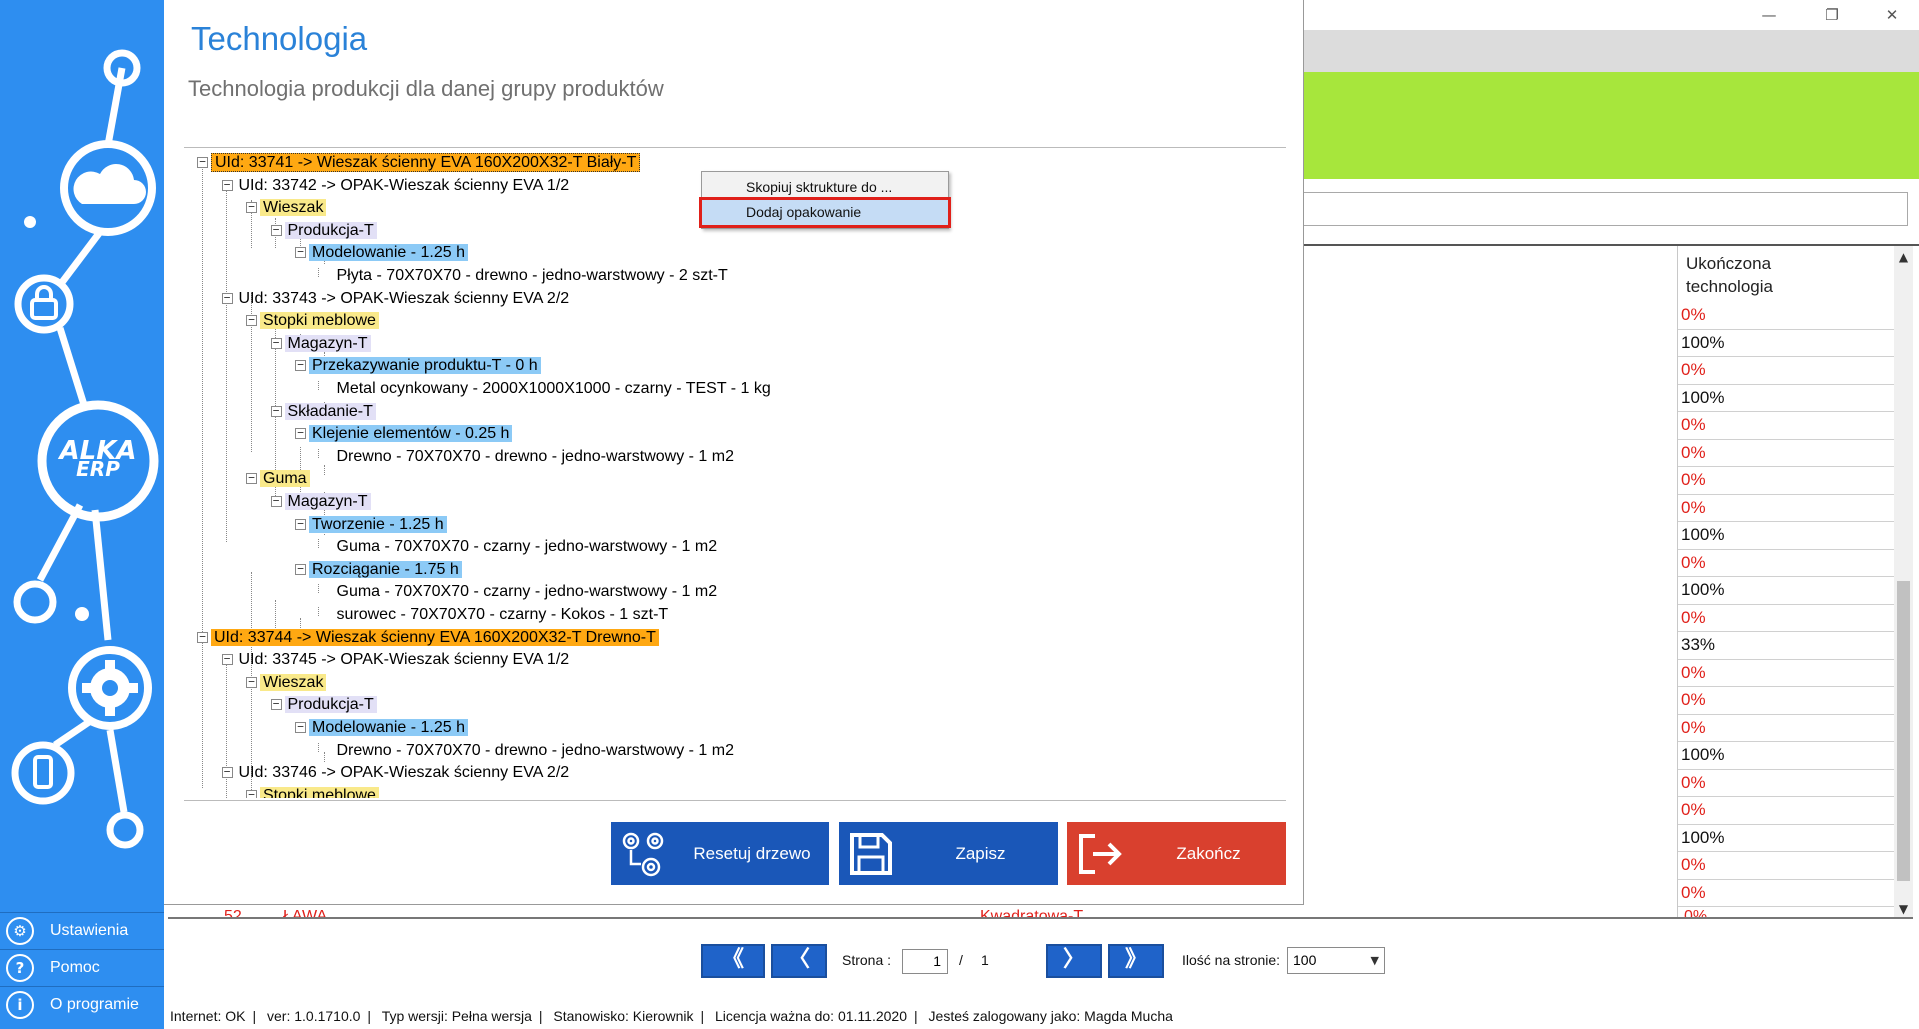  What do you see at coordinates (925, 961) in the screenshot?
I see `page-input: 1` at bounding box center [925, 961].